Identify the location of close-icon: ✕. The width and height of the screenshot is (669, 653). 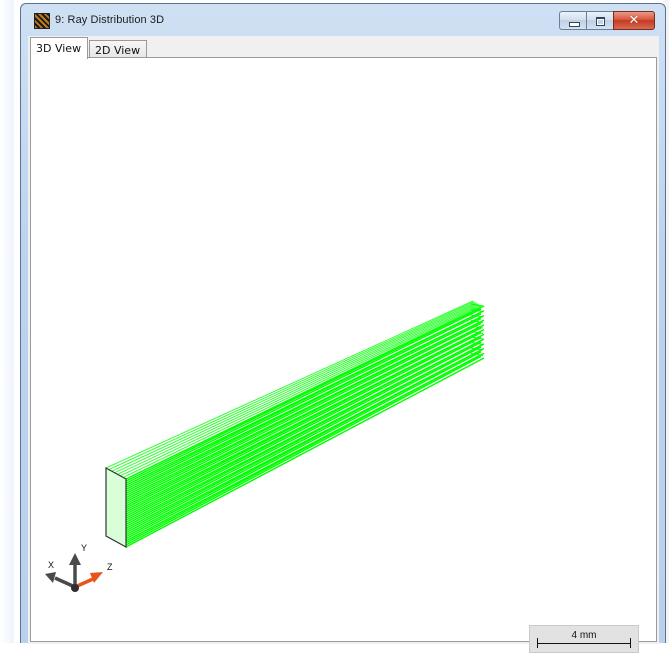
(634, 20).